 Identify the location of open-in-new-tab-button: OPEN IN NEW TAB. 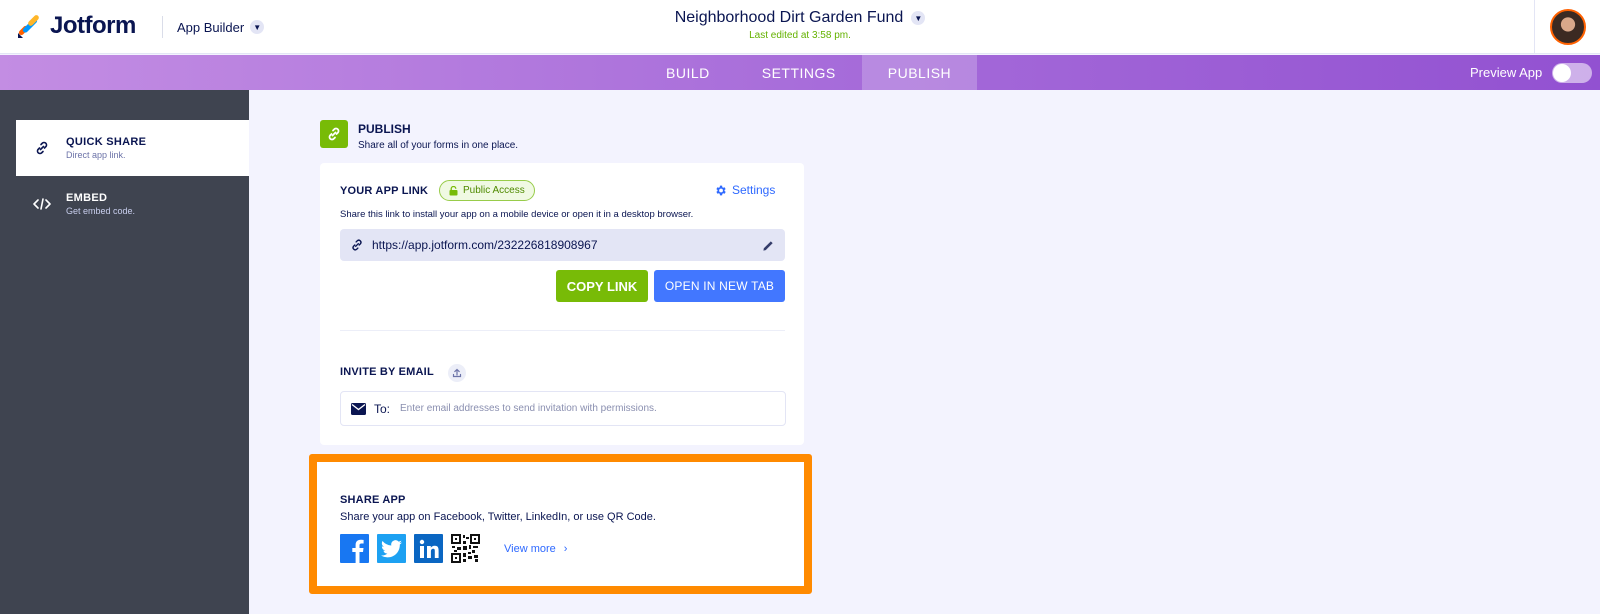
(719, 286).